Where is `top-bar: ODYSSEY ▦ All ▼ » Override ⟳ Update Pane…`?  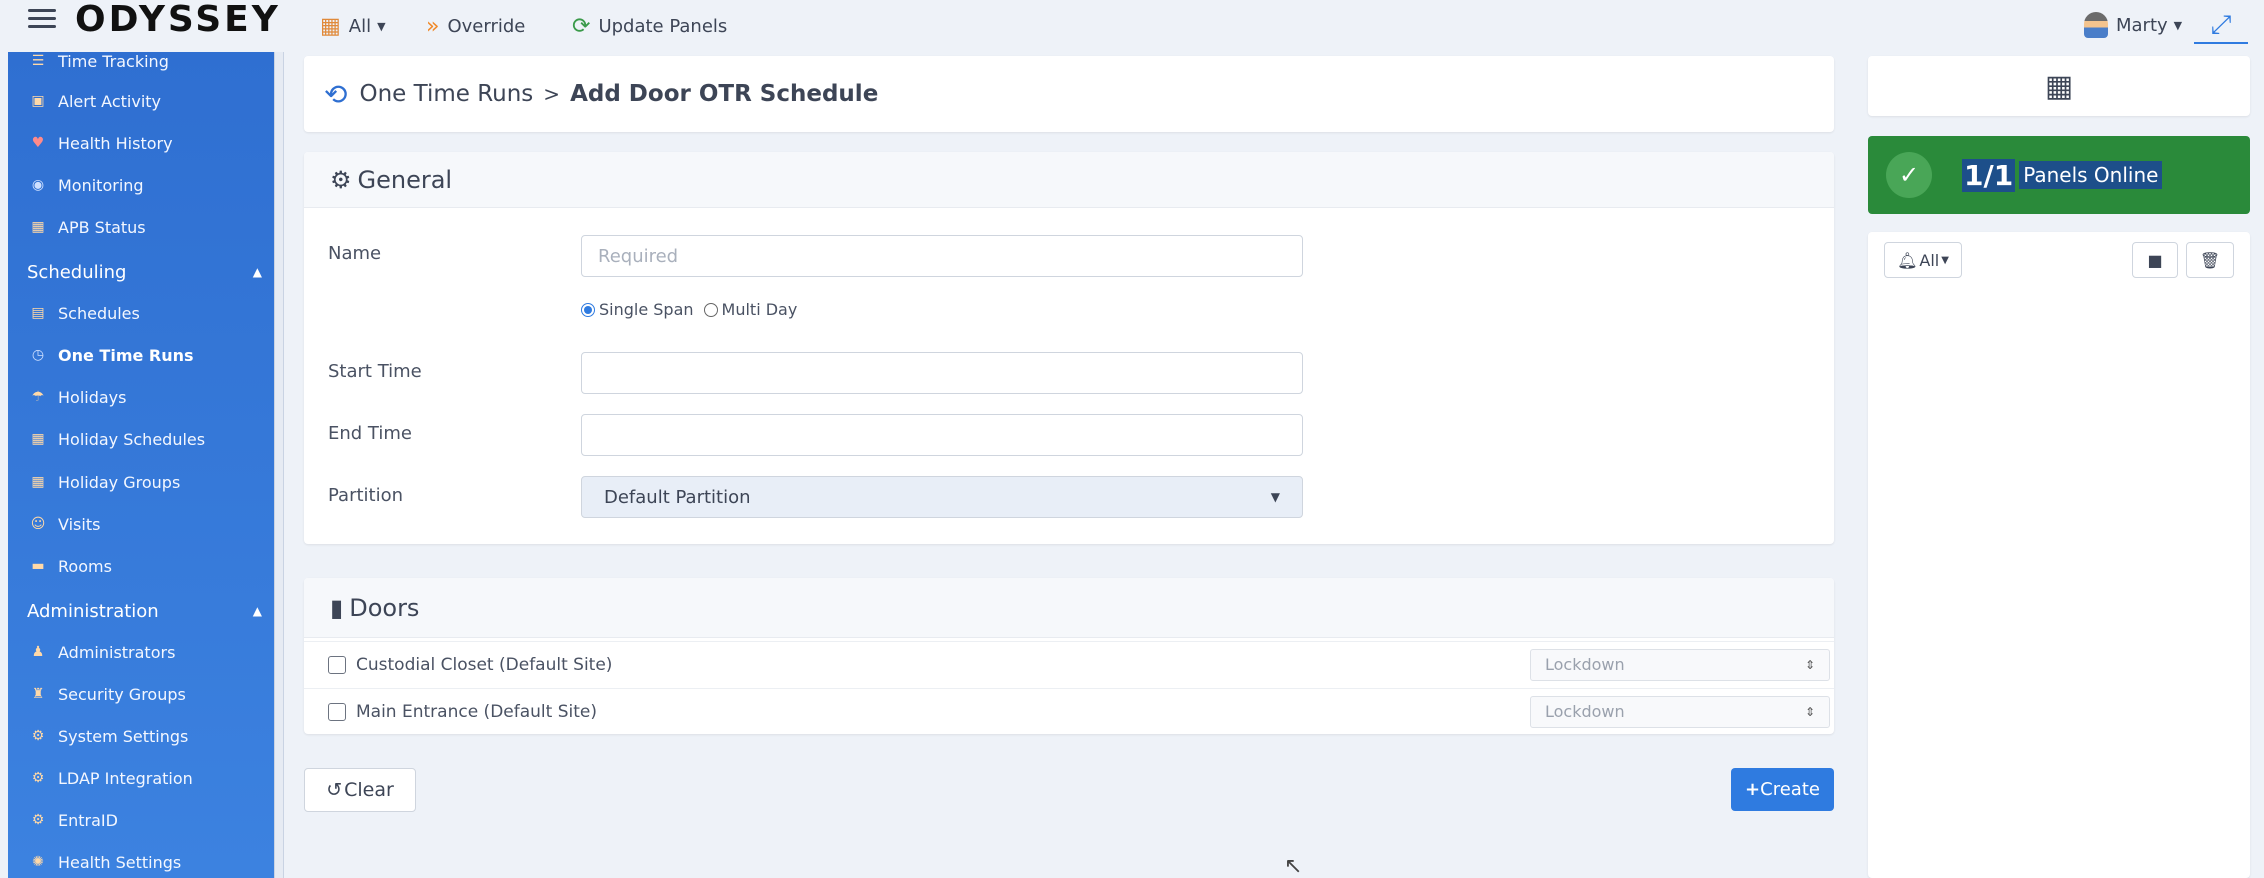
top-bar: ODYSSEY ▦ All ▼ » Override ⟳ Update Pane… is located at coordinates (1132, 26).